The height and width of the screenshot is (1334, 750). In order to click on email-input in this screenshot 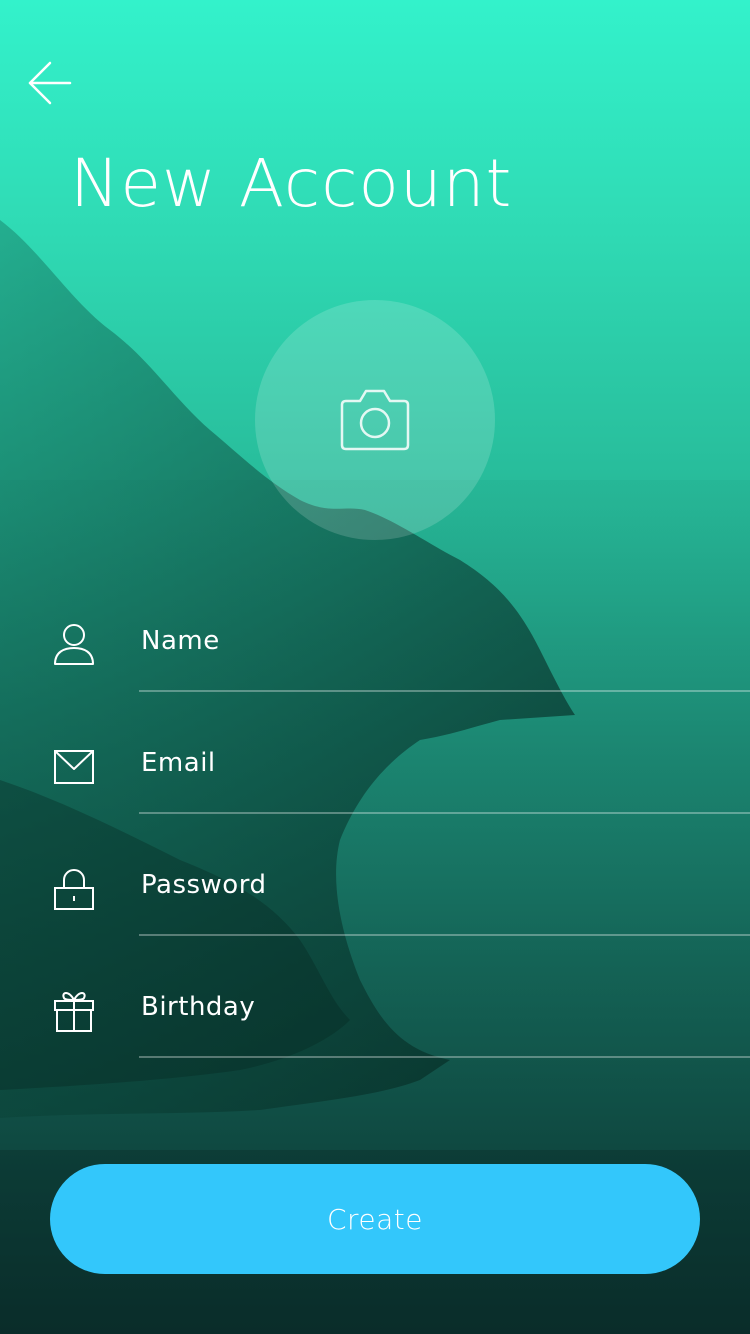, I will do `click(440, 763)`.